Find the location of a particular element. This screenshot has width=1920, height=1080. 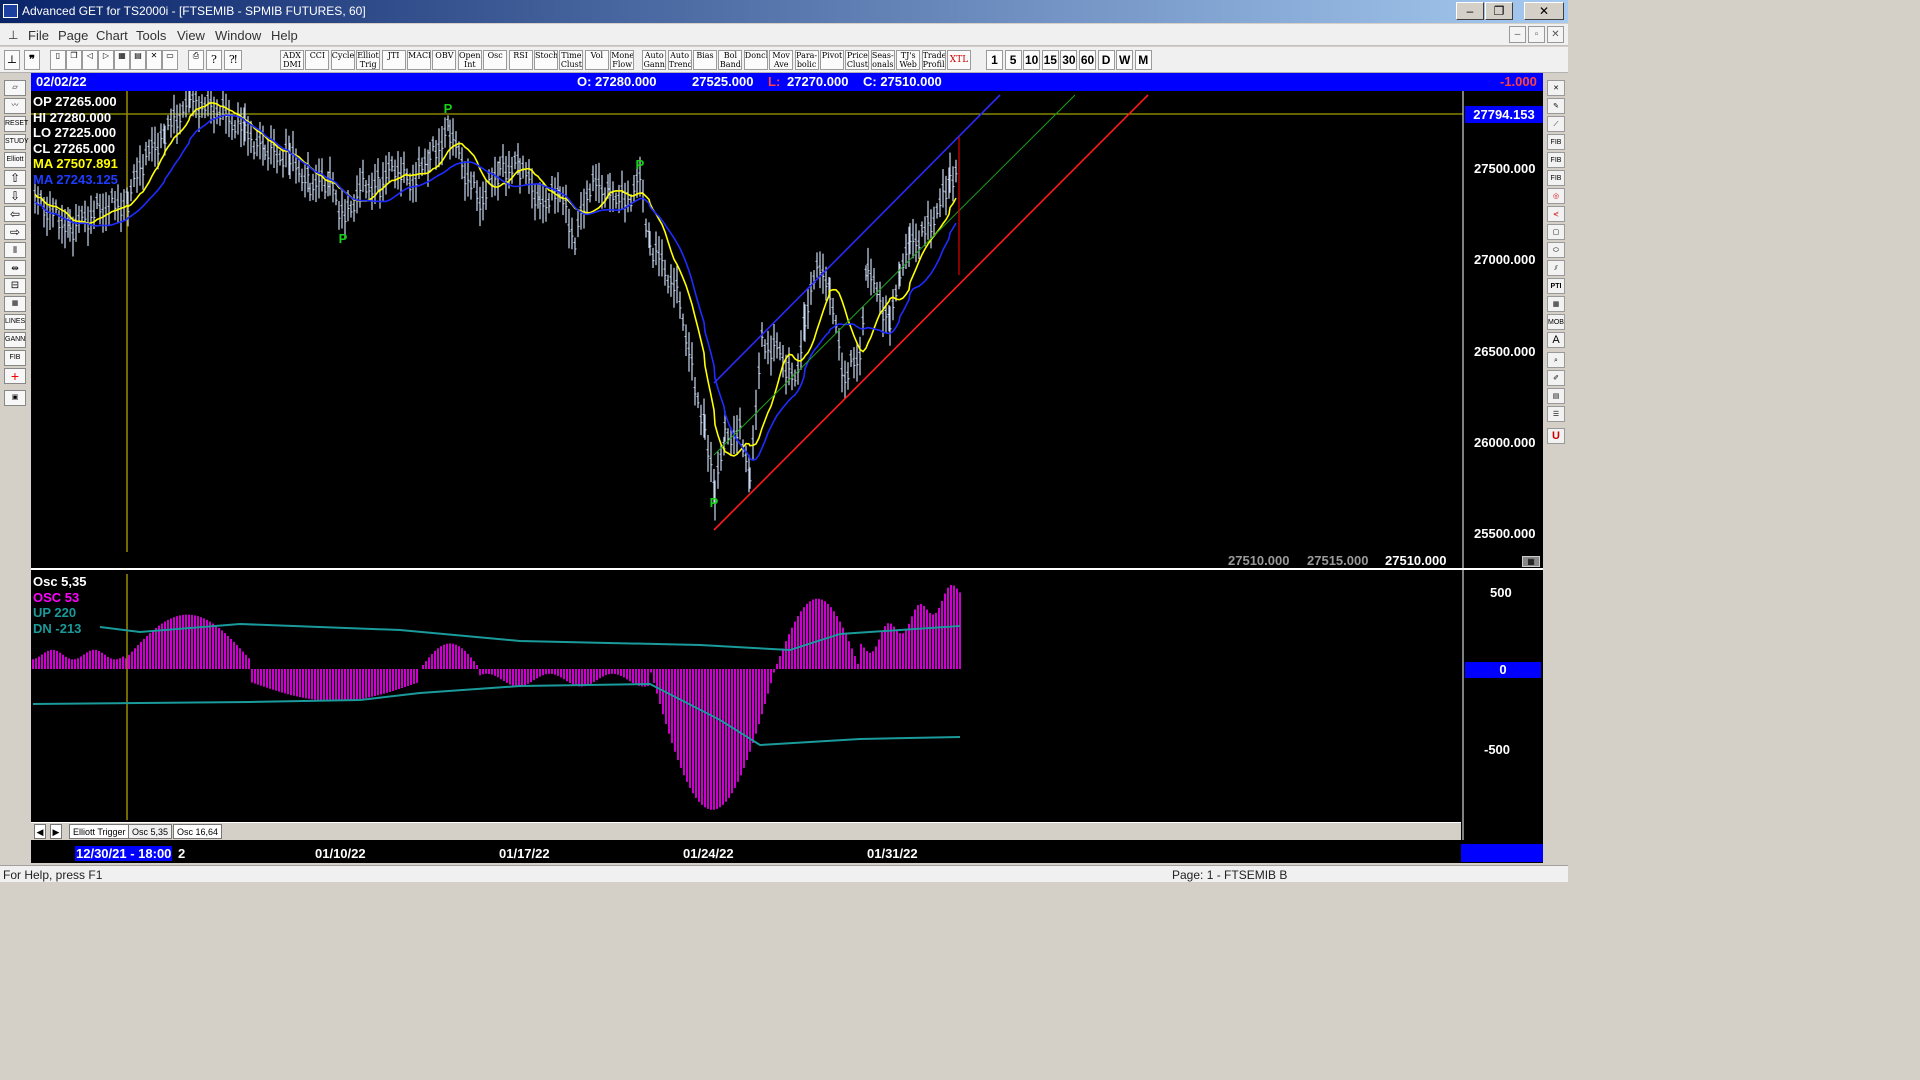

ma-fast-value: MA 27507.891 is located at coordinates (75, 163).